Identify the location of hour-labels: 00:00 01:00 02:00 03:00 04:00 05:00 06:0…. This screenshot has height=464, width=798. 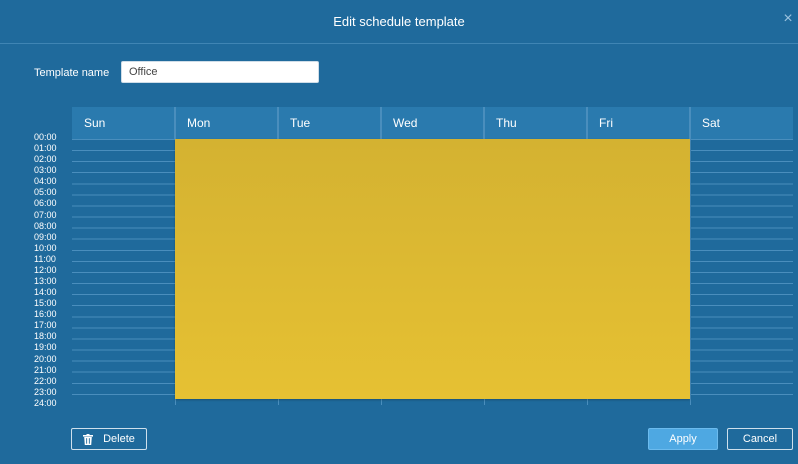
(52, 270).